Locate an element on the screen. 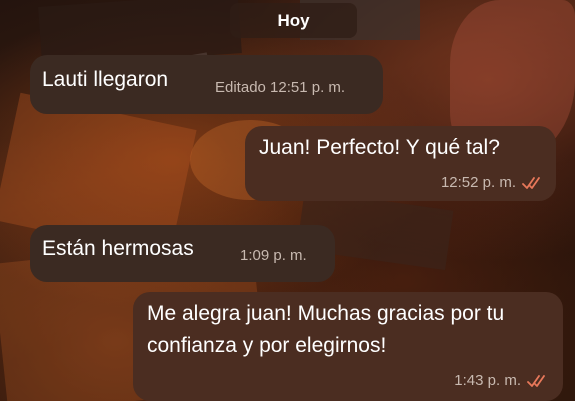 Image resolution: width=575 pixels, height=401 pixels. outgoing-message-bubble: Juan! Perfecto! Y qué tal? 12:52 p. m. is located at coordinates (400, 163).